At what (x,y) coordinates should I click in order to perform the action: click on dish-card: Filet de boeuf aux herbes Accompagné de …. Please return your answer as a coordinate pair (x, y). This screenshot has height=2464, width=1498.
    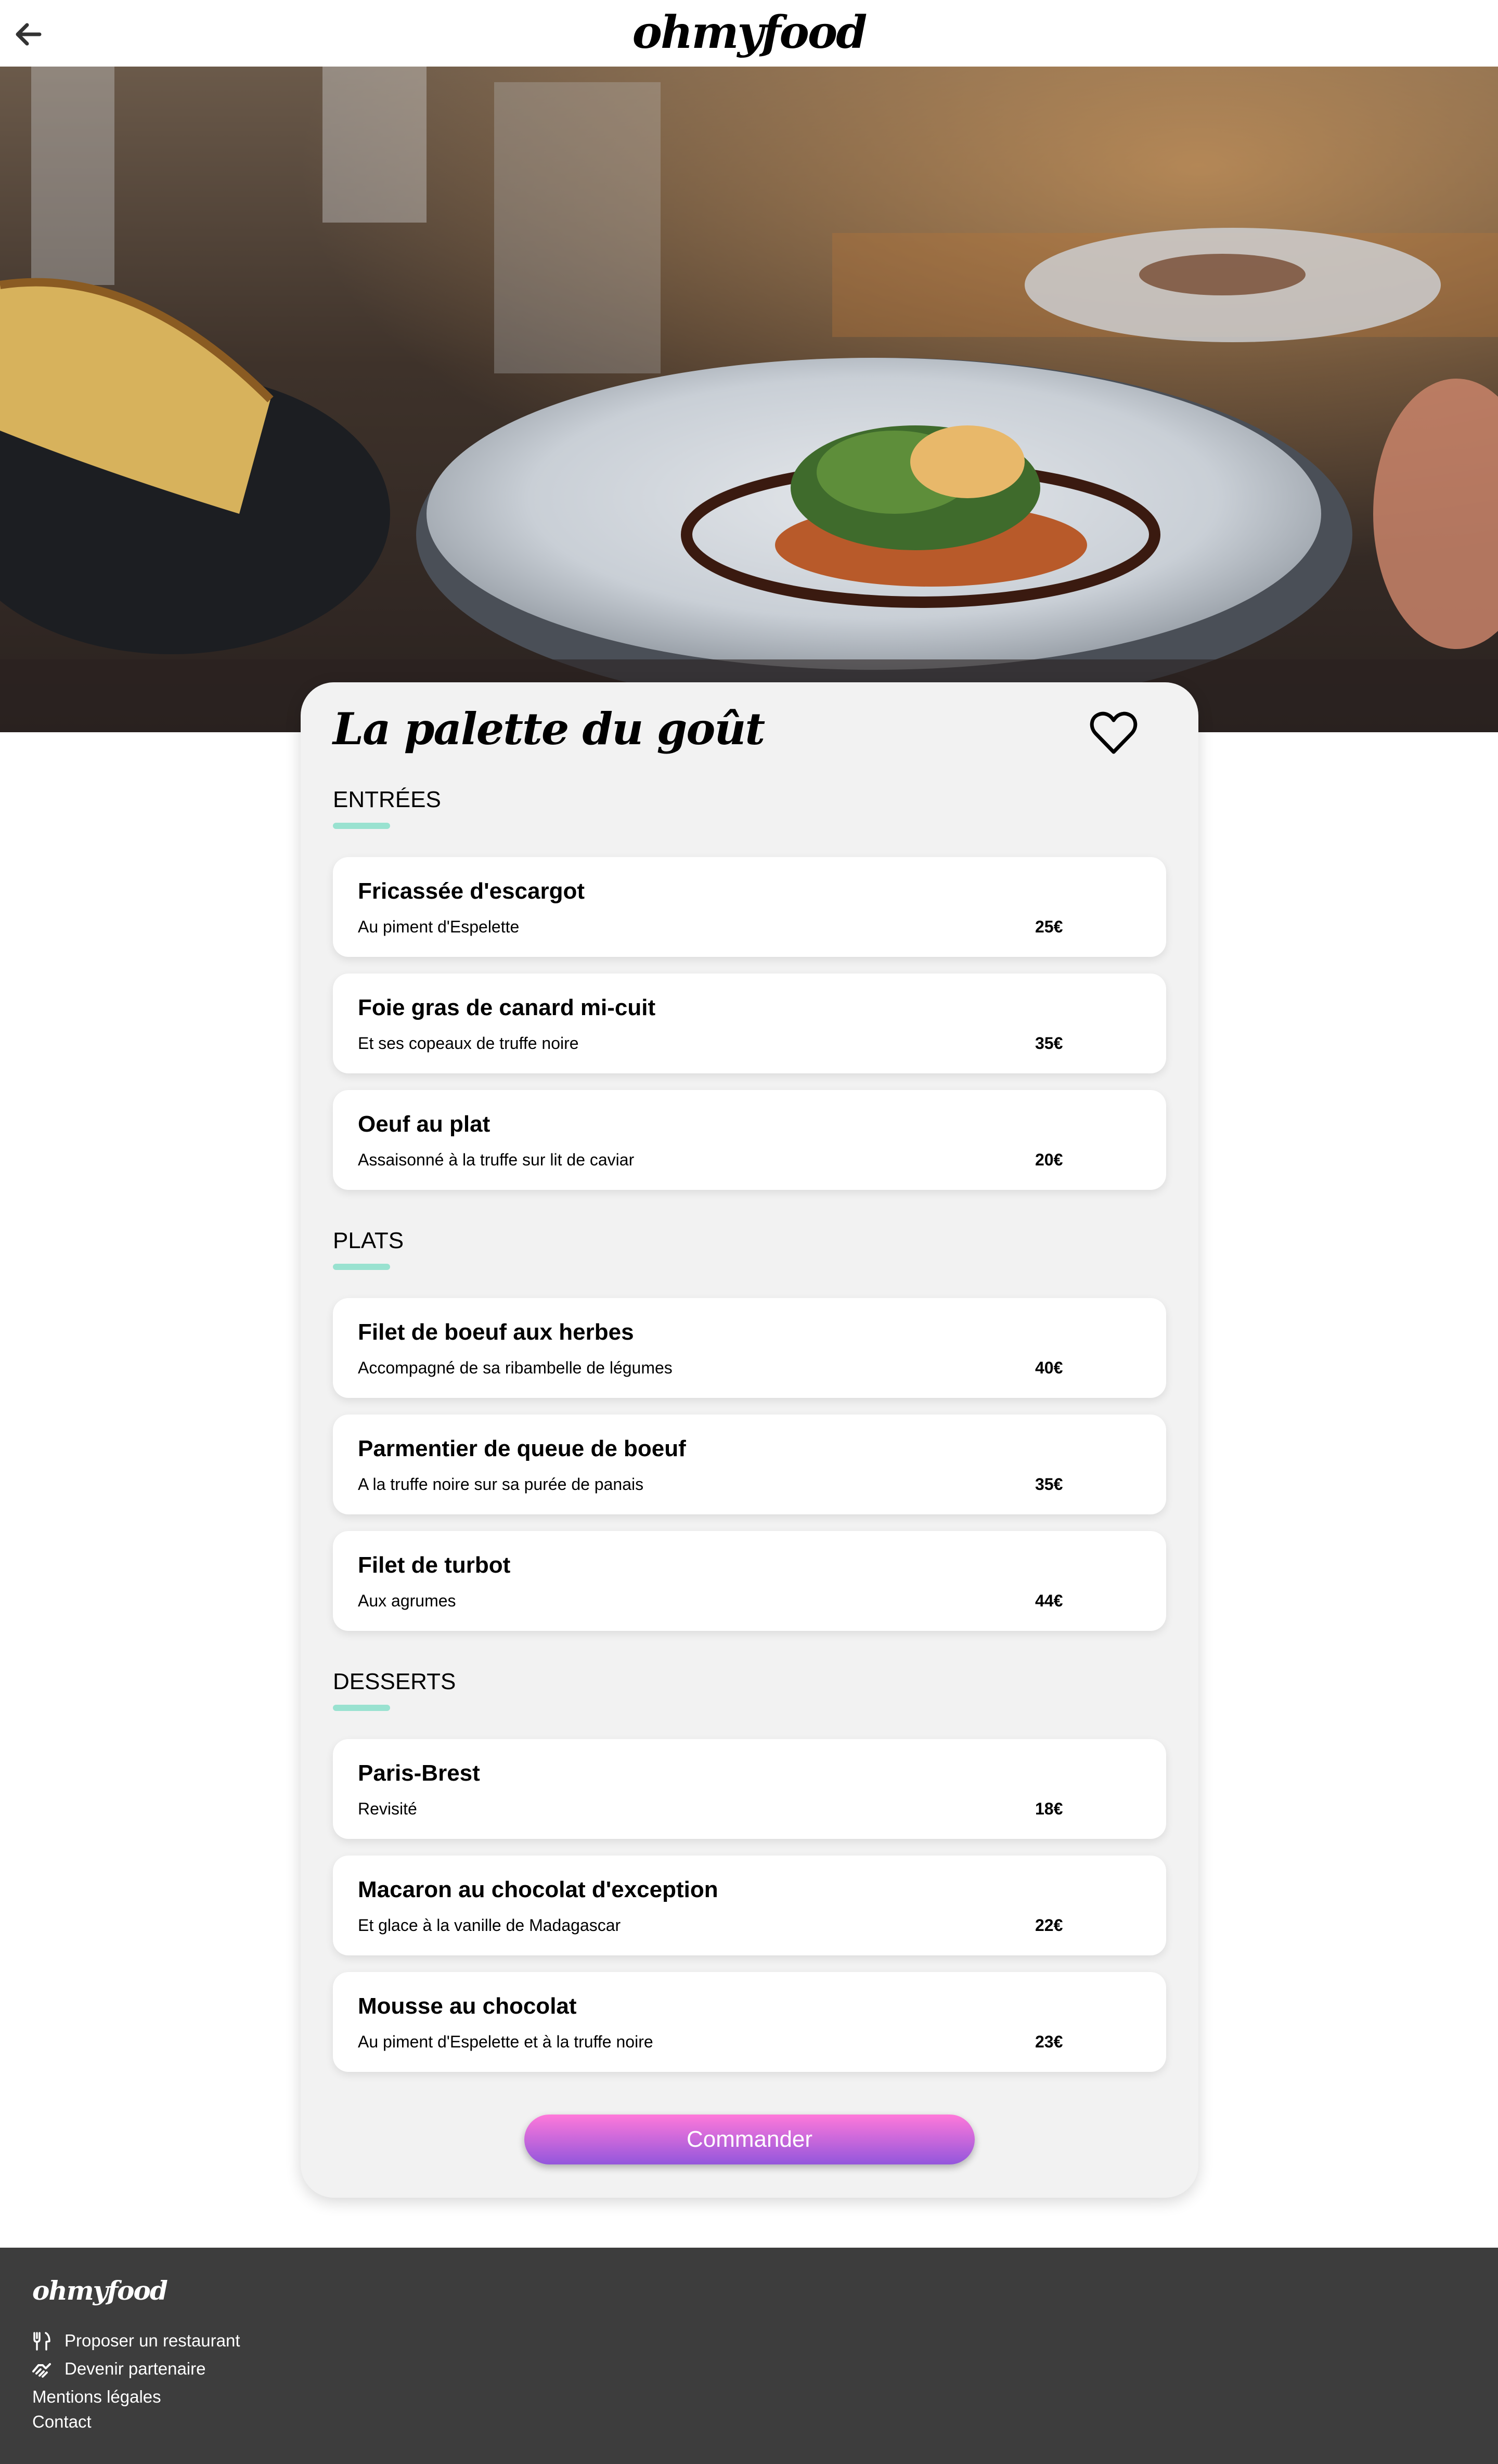
    Looking at the image, I should click on (750, 1348).